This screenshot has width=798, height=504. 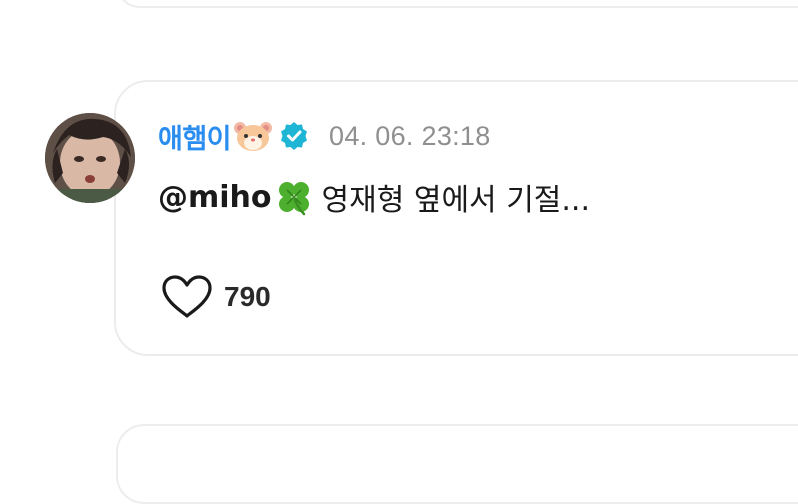 What do you see at coordinates (410, 135) in the screenshot?
I see `timestamp: 04. 06. 23:18` at bounding box center [410, 135].